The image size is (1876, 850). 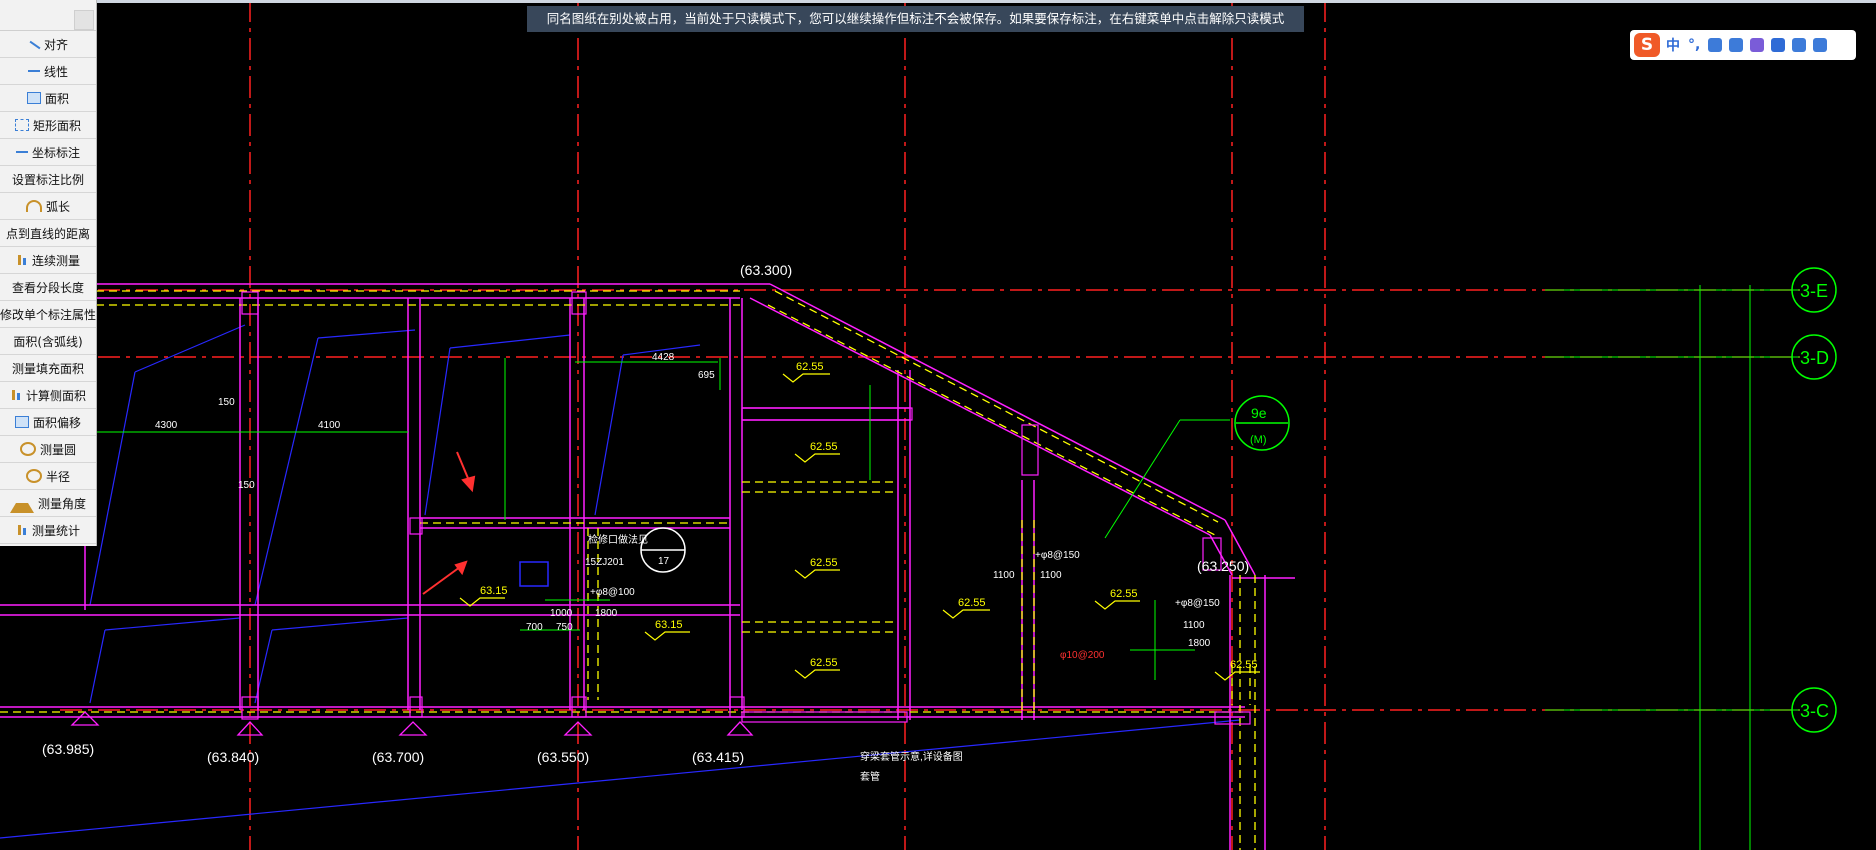 I want to click on elevation-label: (63.250), so click(x=1223, y=566).